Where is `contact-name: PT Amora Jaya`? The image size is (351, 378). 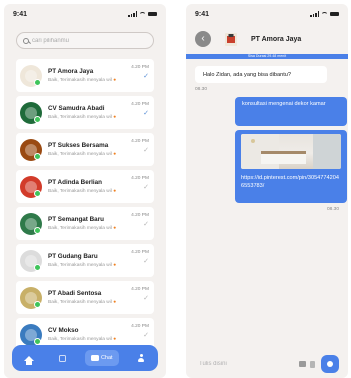
contact-name: PT Amora Jaya is located at coordinates (276, 39).